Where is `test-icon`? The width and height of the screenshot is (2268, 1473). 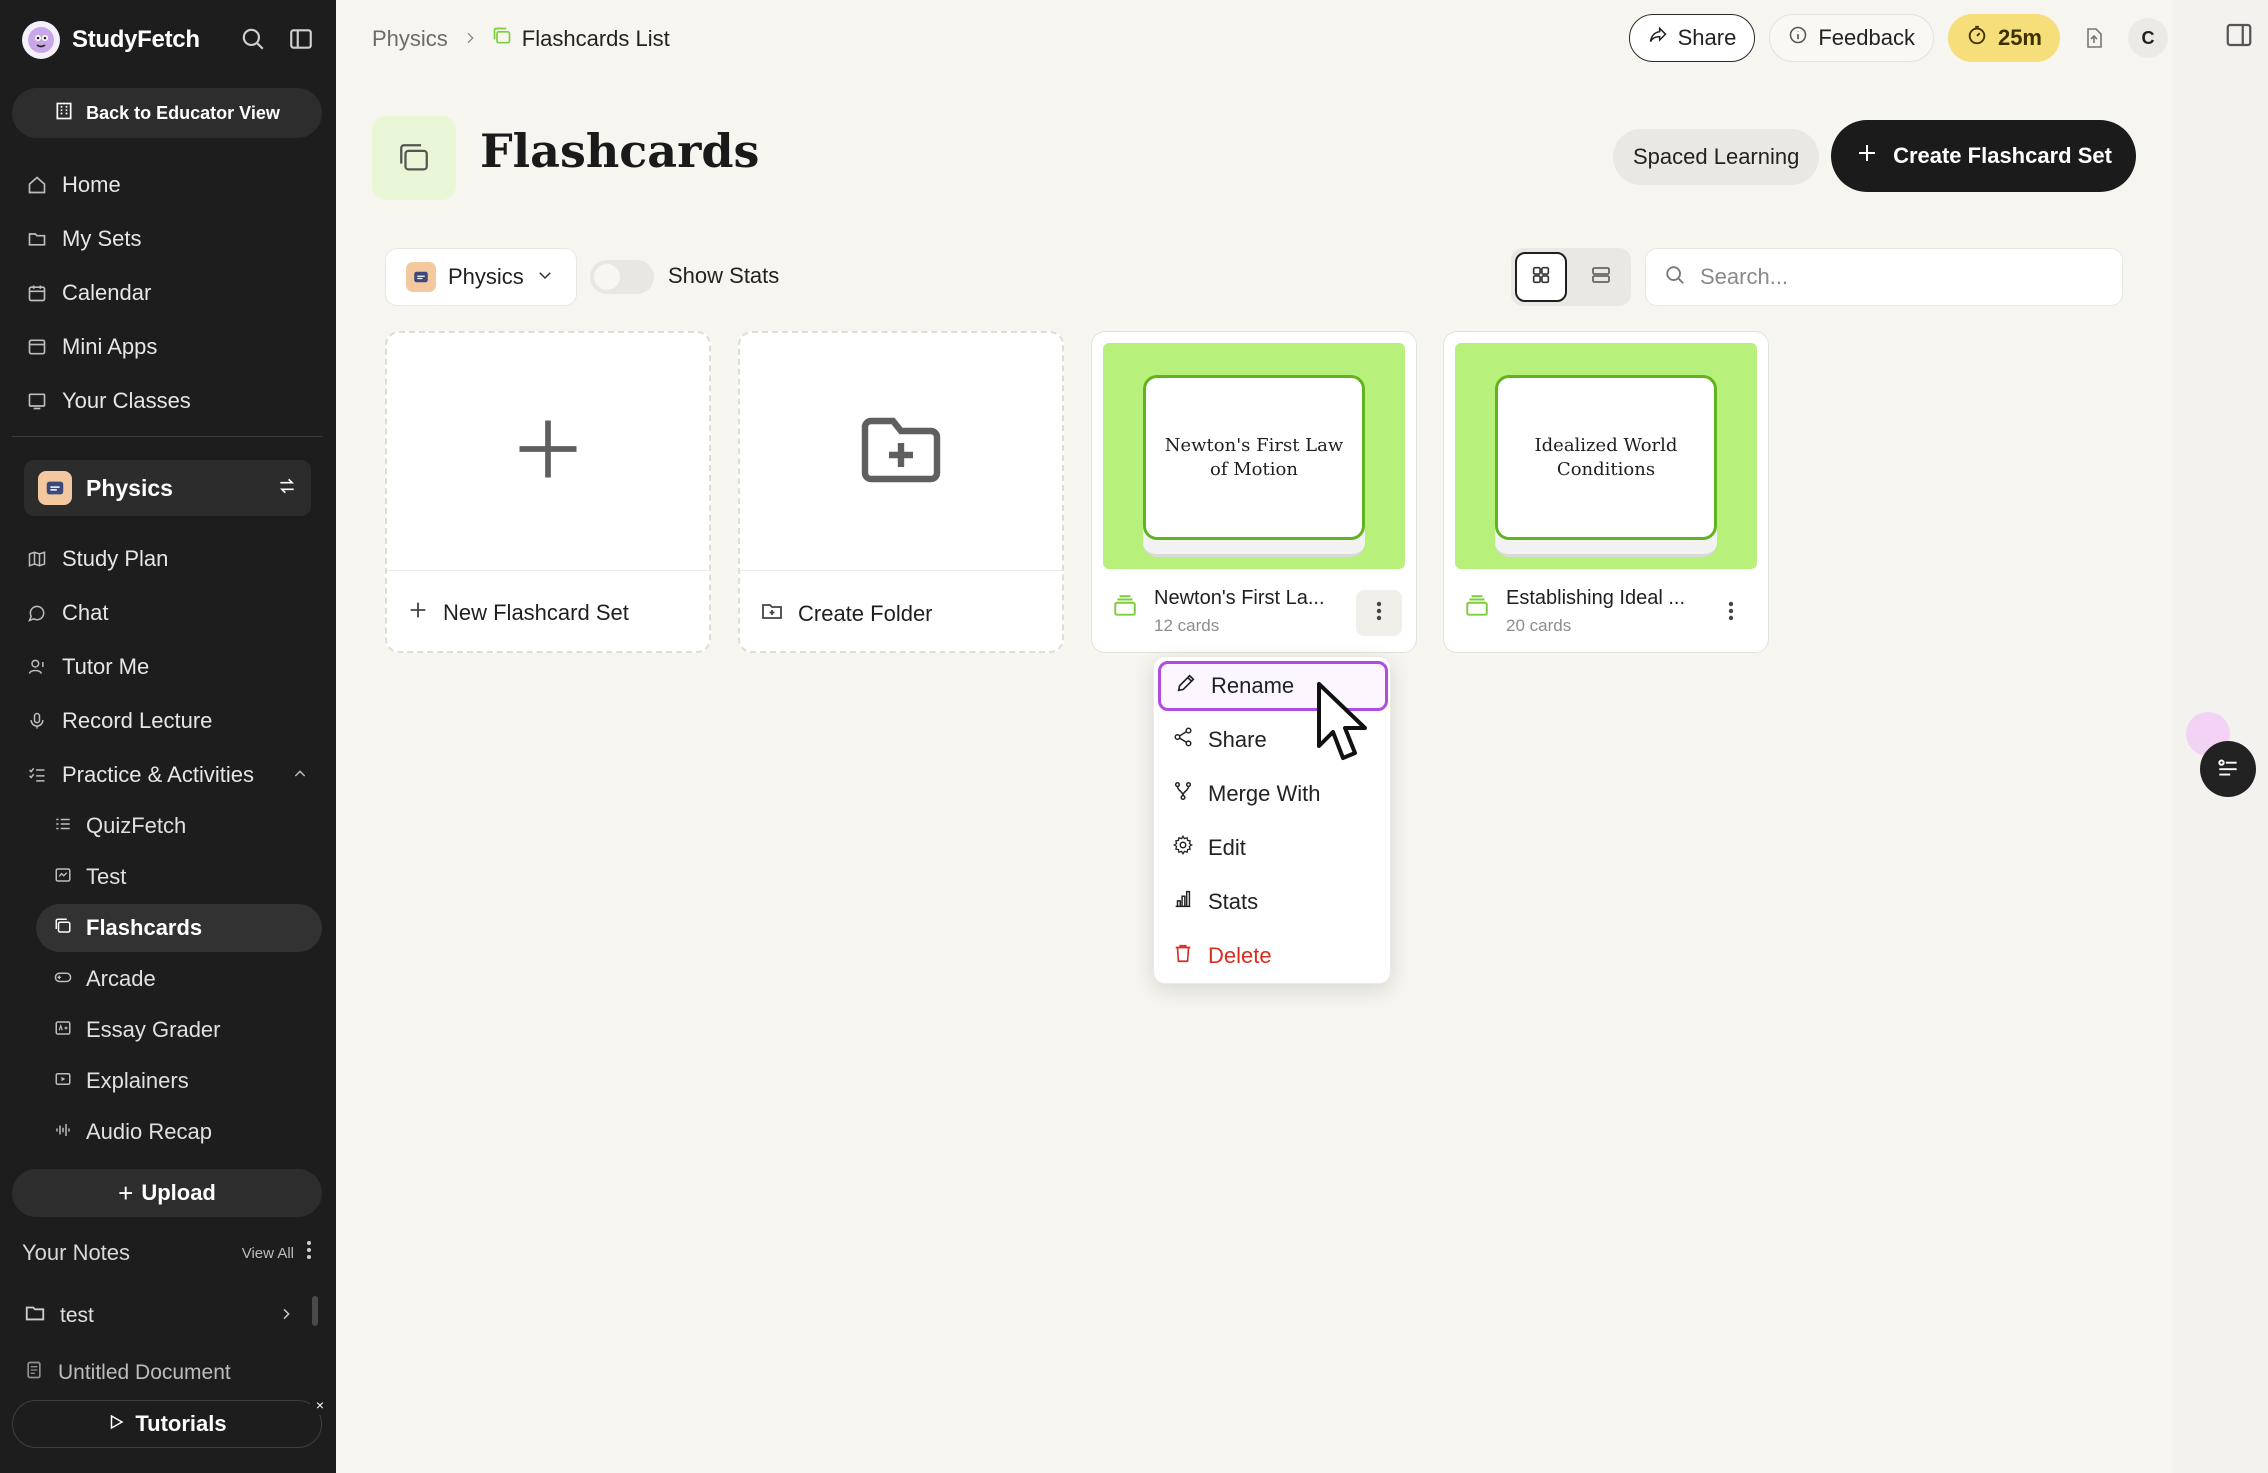
test-icon is located at coordinates (63, 877).